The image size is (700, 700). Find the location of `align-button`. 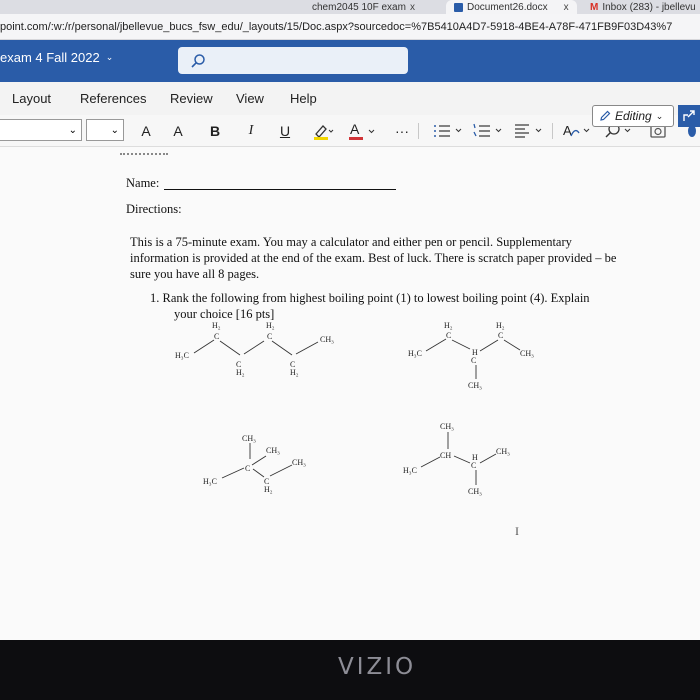

align-button is located at coordinates (530, 131).